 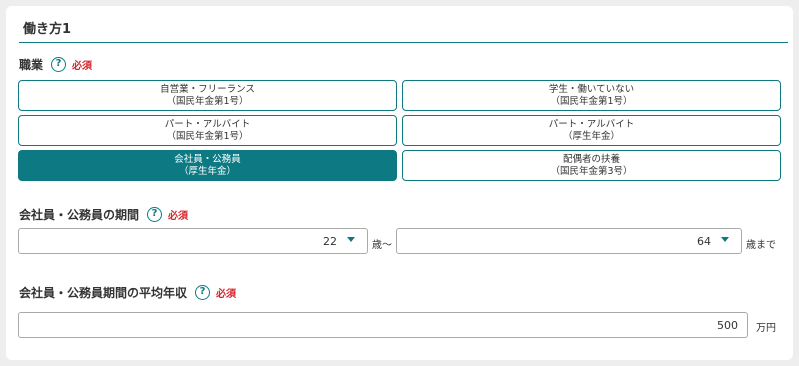 I want to click on period-from-value: 22, so click(x=330, y=241).